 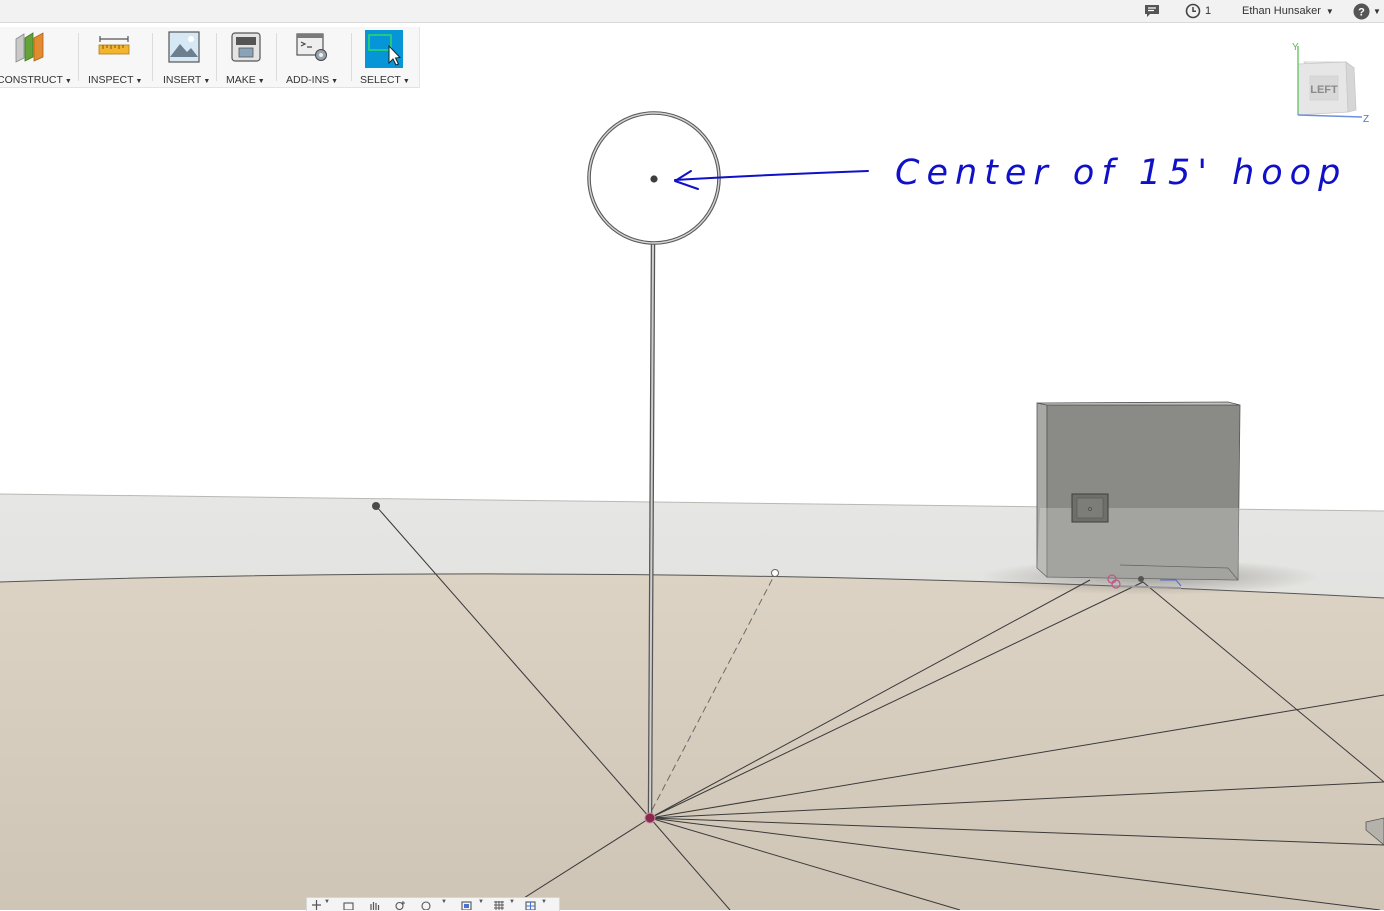 I want to click on select-menu: SELECT ▼, so click(x=386, y=57).